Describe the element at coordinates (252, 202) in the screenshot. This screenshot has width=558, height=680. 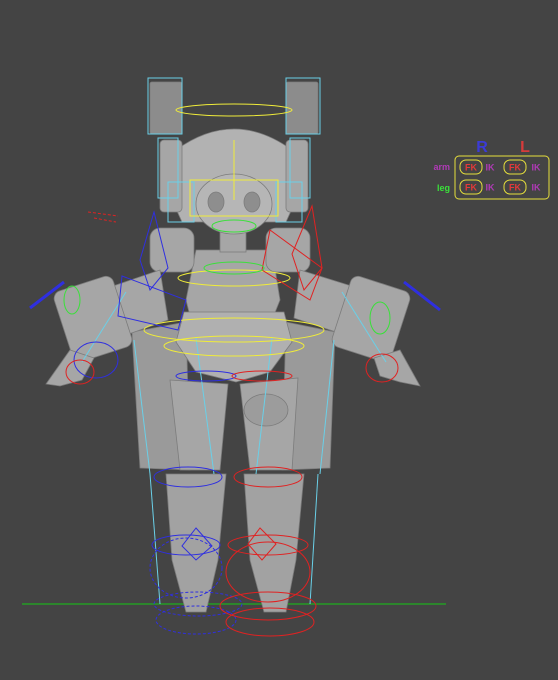
I see `eye-left` at that location.